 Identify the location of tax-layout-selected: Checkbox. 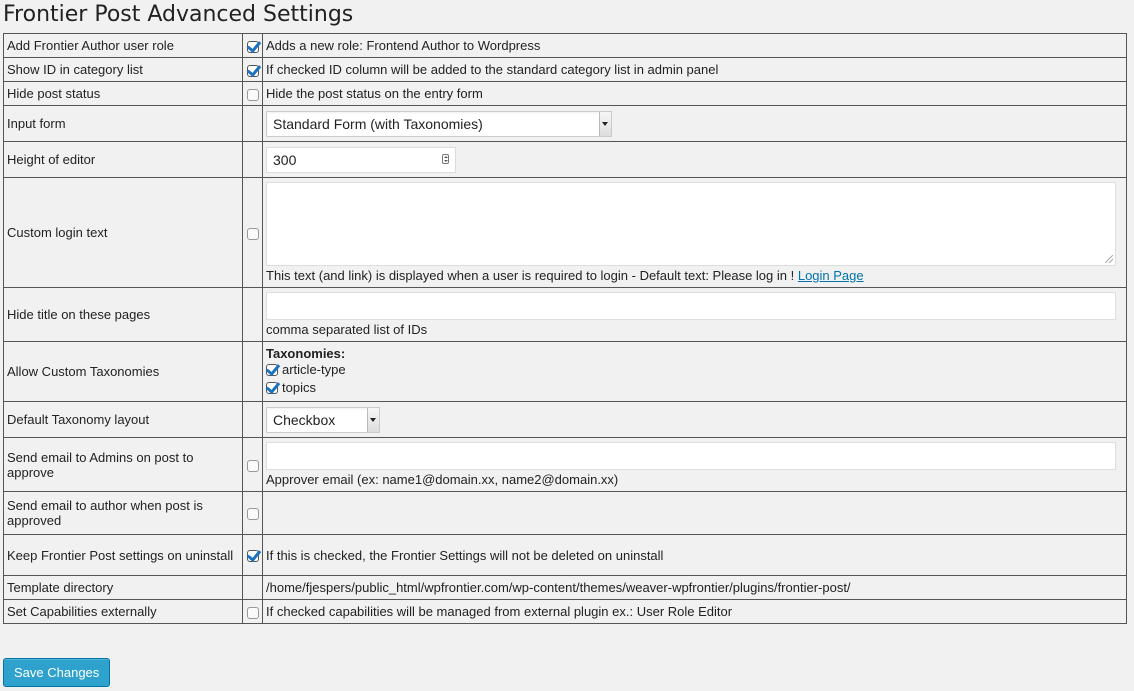
(304, 419).